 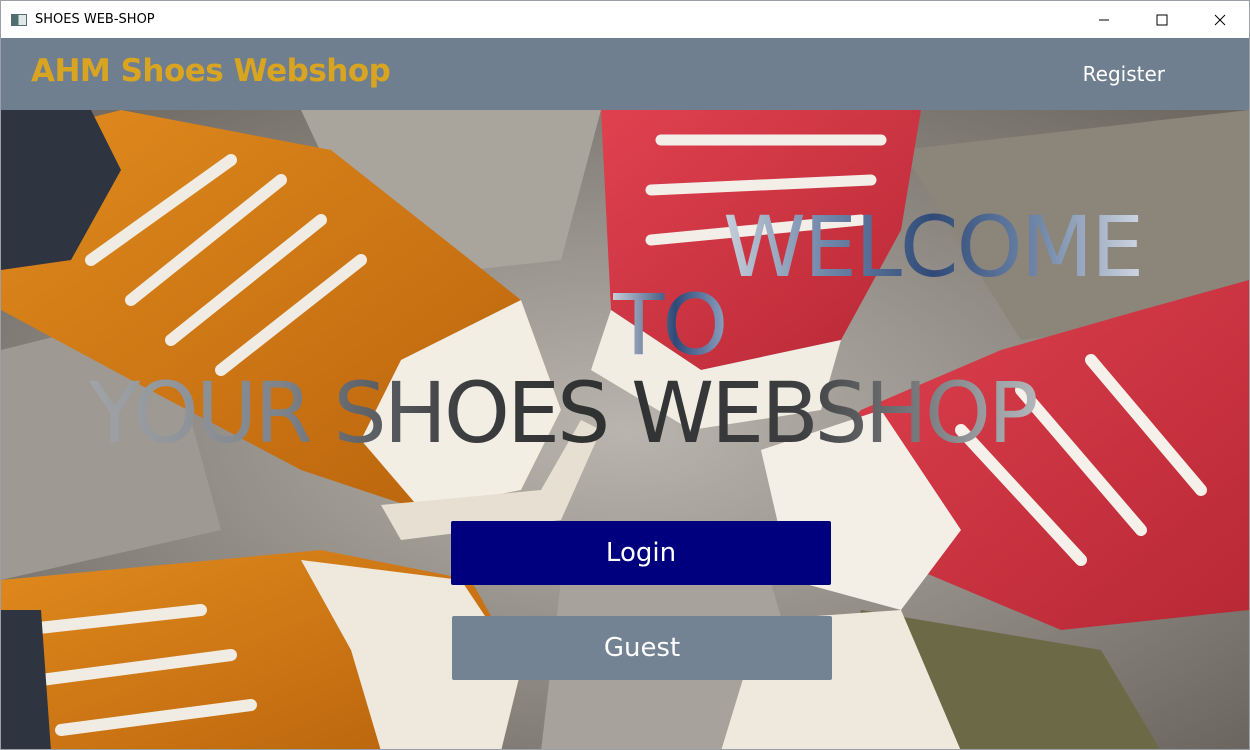 I want to click on window-controls, so click(x=1162, y=19).